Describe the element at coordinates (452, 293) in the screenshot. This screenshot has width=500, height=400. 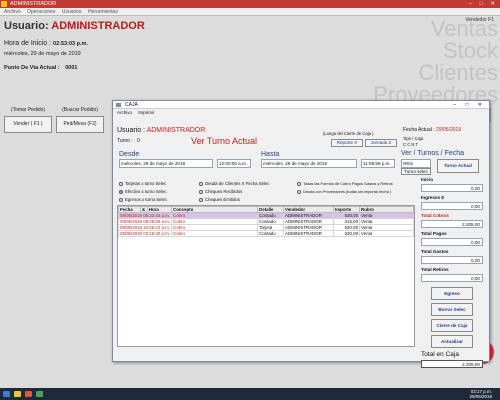
I see `egreso-button: Egreso` at that location.